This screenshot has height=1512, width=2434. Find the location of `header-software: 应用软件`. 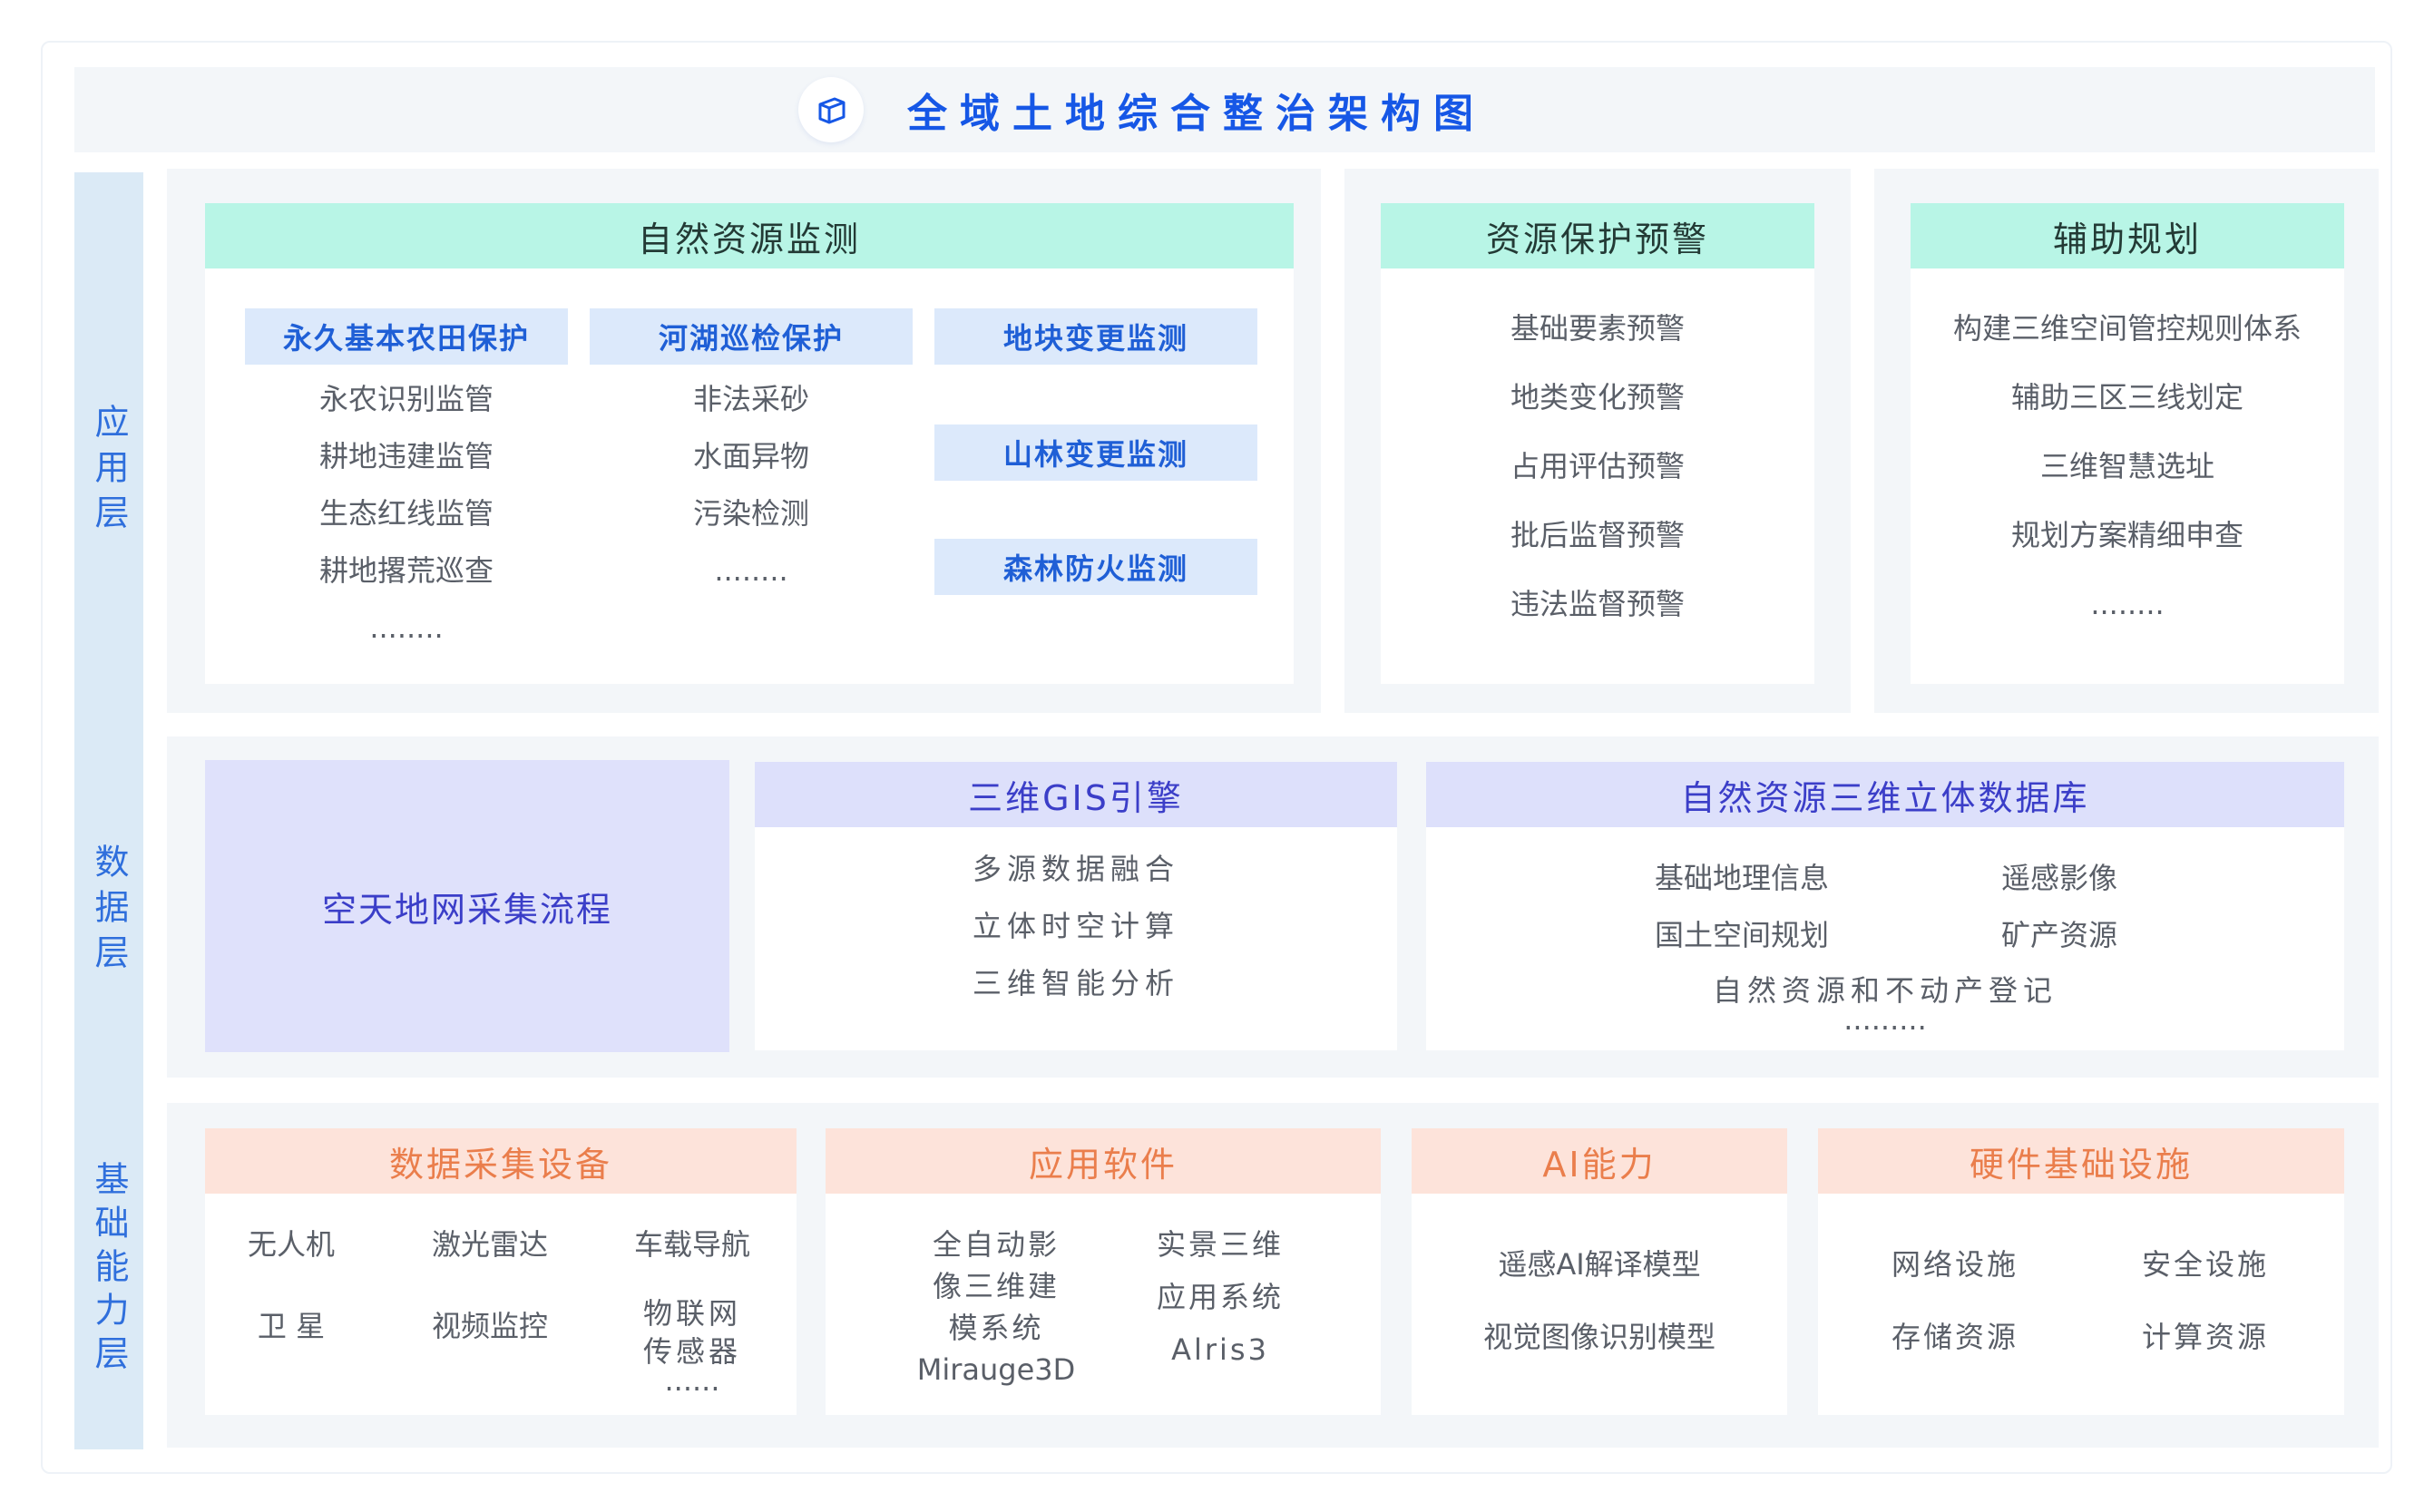

header-software: 应用软件 is located at coordinates (1103, 1161).